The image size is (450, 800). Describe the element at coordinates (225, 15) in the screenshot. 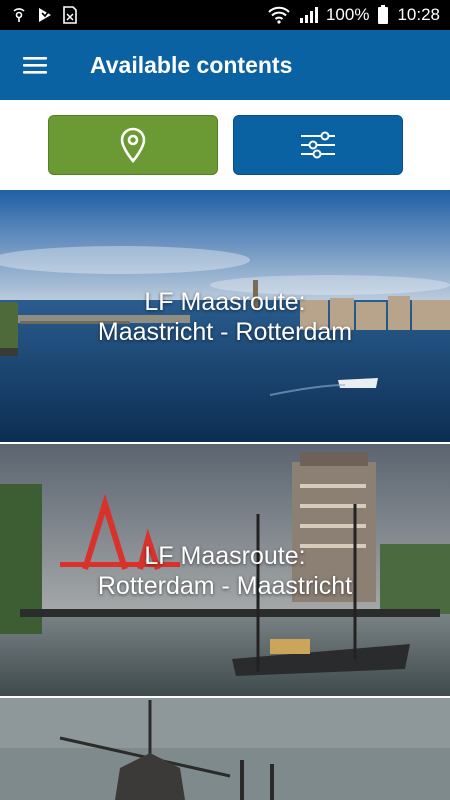

I see `status-bar: 100% 10:28` at that location.